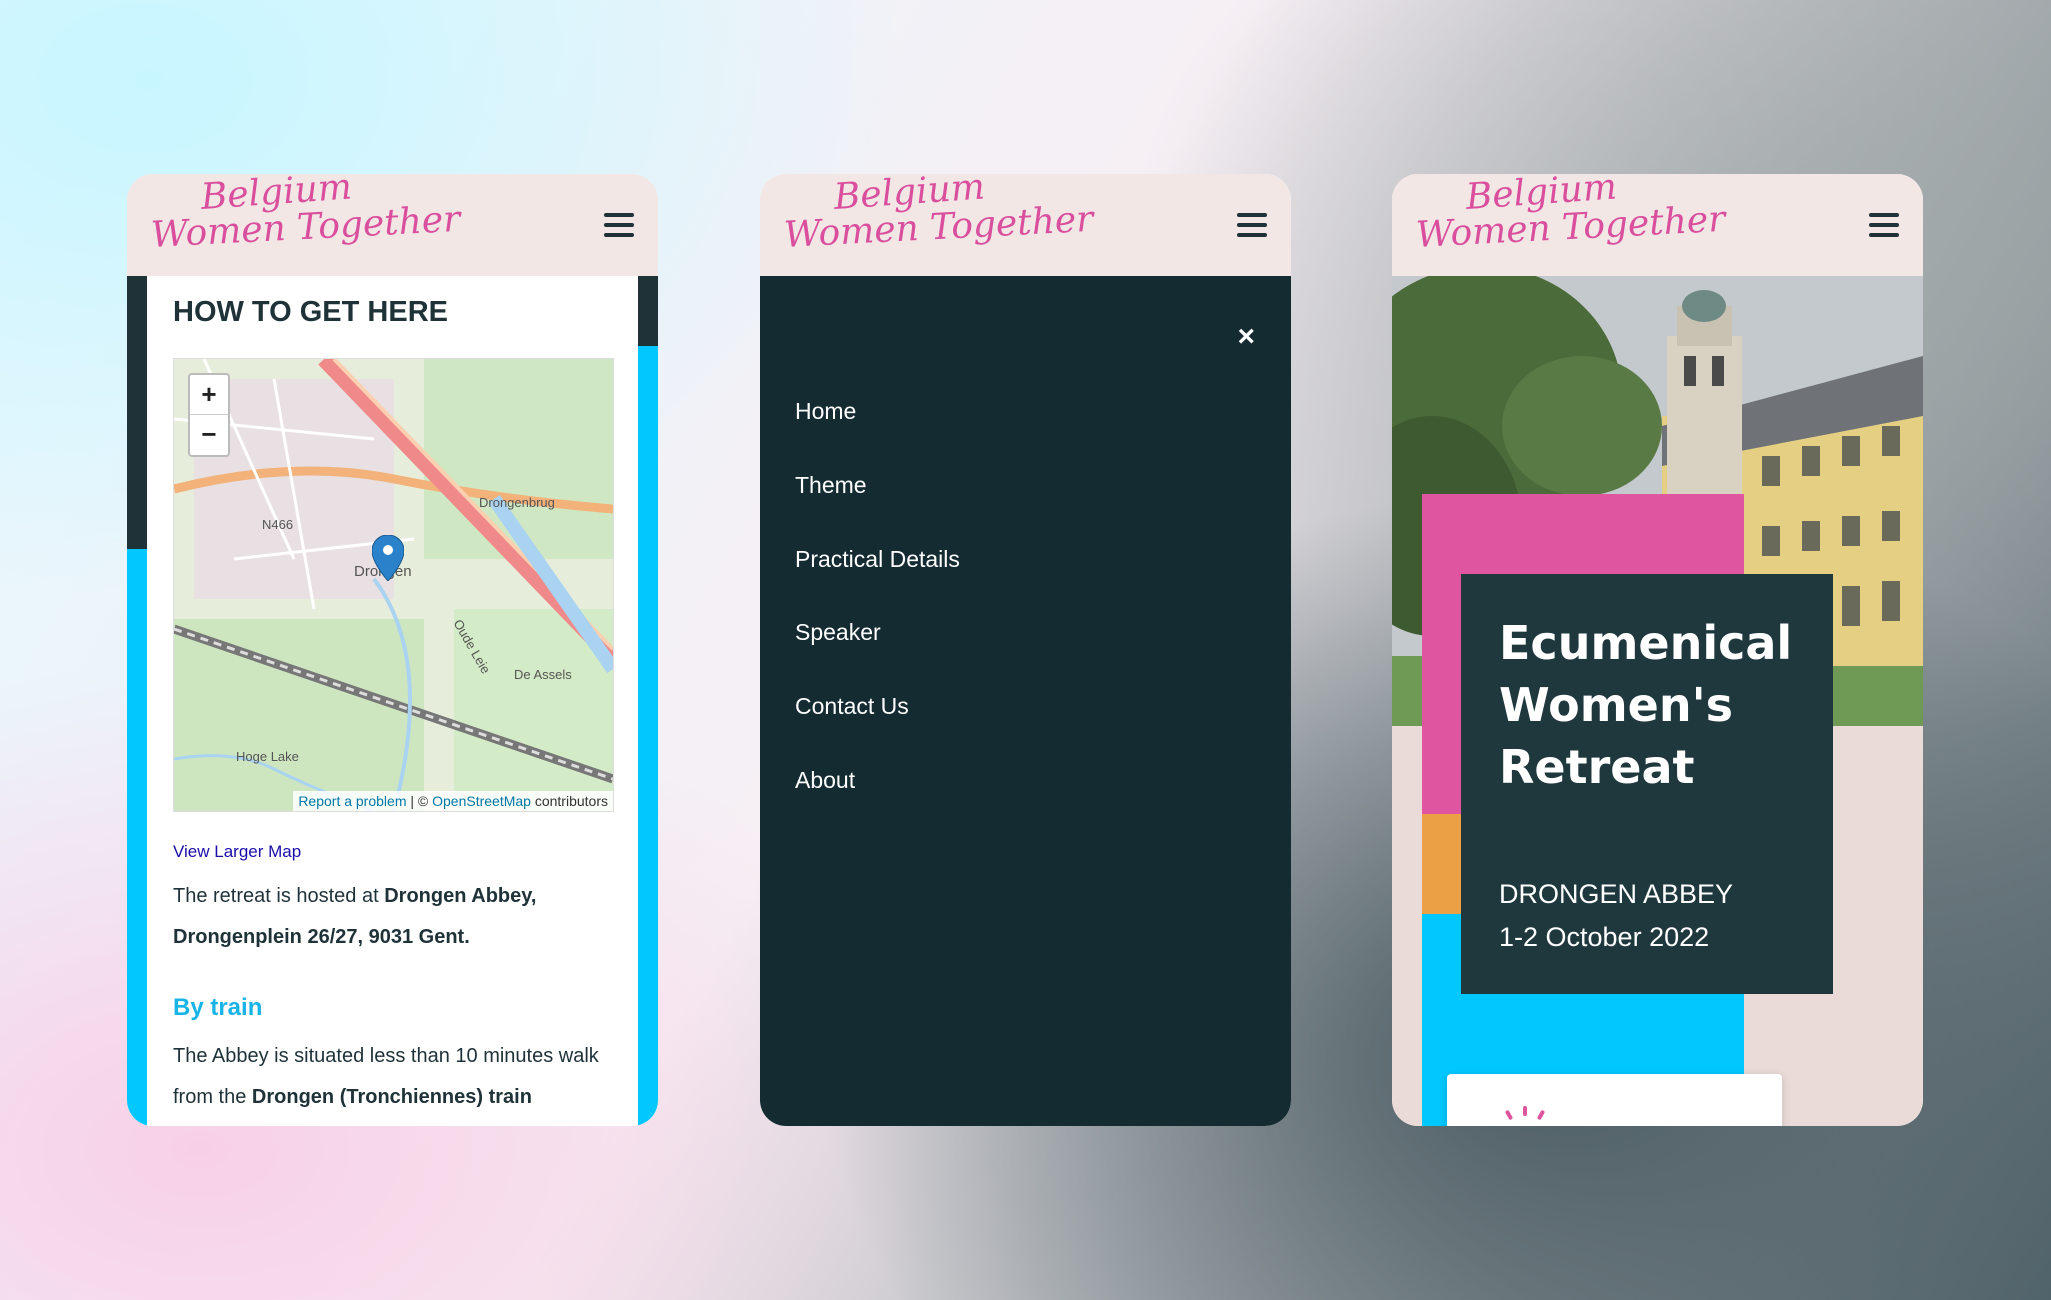  Describe the element at coordinates (1614, 1100) in the screenshot. I see `info-card` at that location.